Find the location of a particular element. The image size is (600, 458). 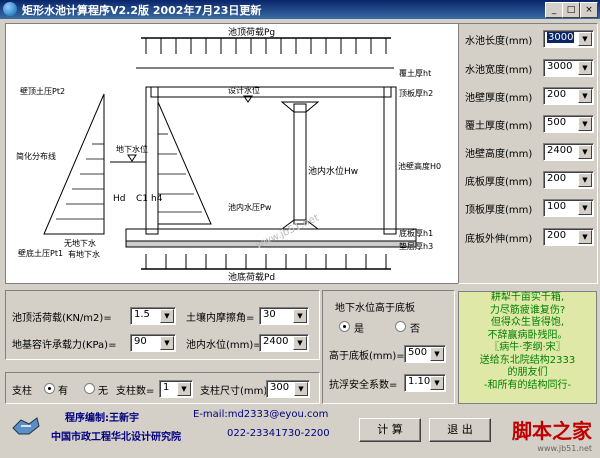

label-cushion: 垫层厚h3 is located at coordinates (416, 246).